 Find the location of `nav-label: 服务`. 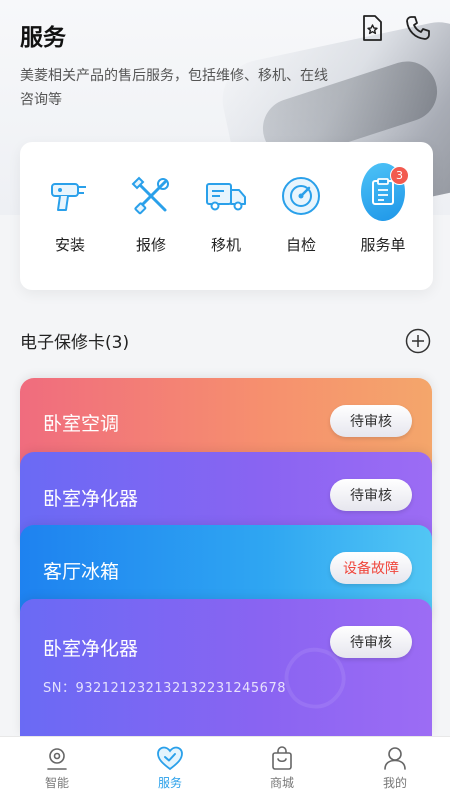

nav-label: 服务 is located at coordinates (169, 783).